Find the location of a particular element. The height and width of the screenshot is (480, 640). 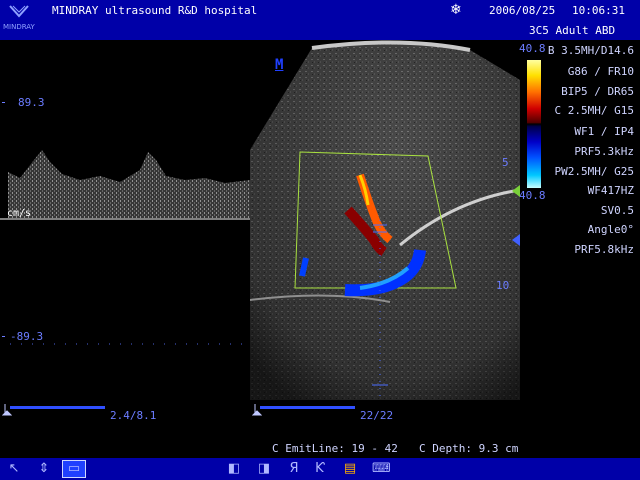

time-display: 10:06:31 is located at coordinates (598, 10).